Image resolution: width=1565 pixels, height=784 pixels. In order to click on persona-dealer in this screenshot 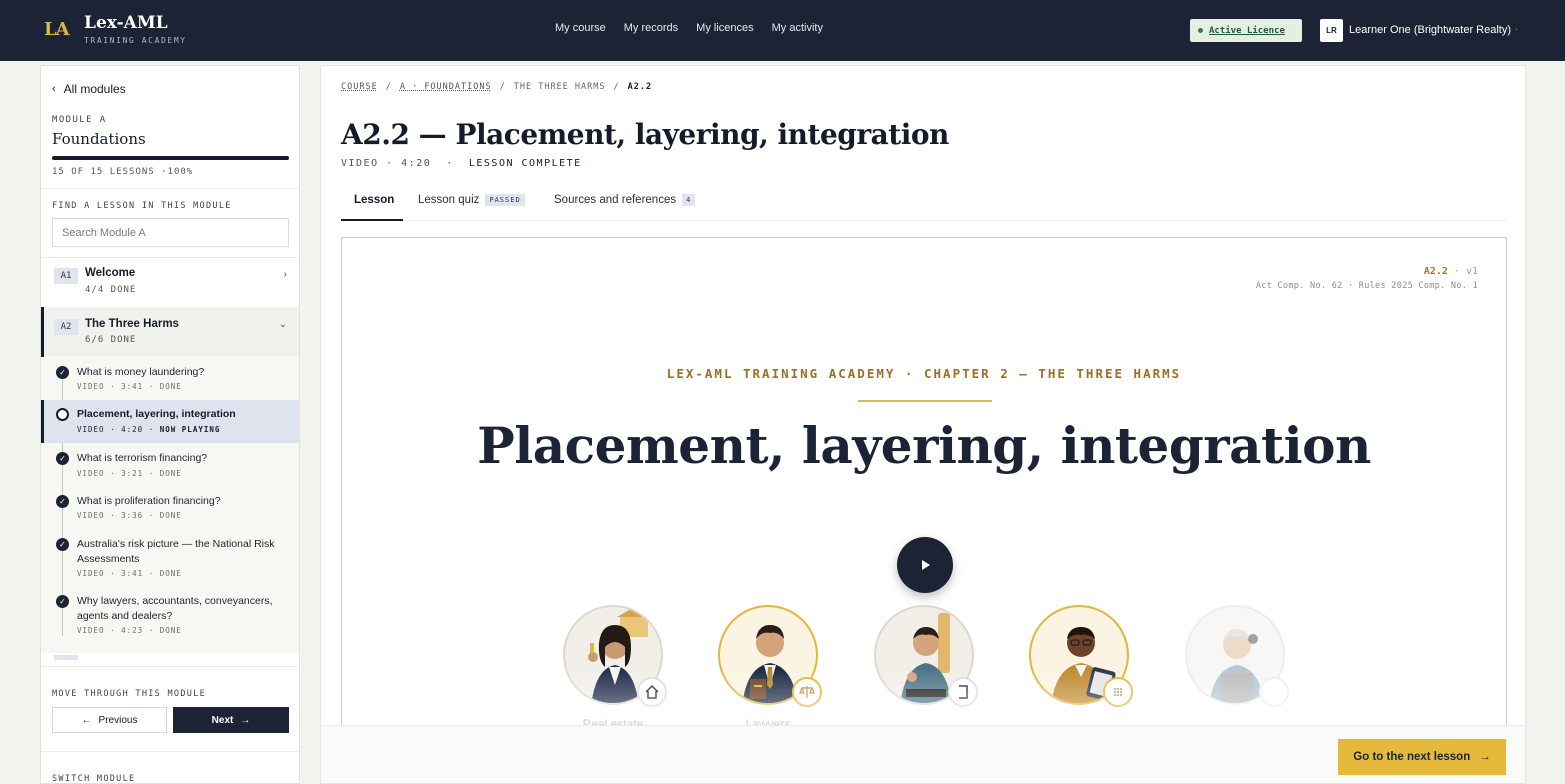, I will do `click(1237, 656)`.